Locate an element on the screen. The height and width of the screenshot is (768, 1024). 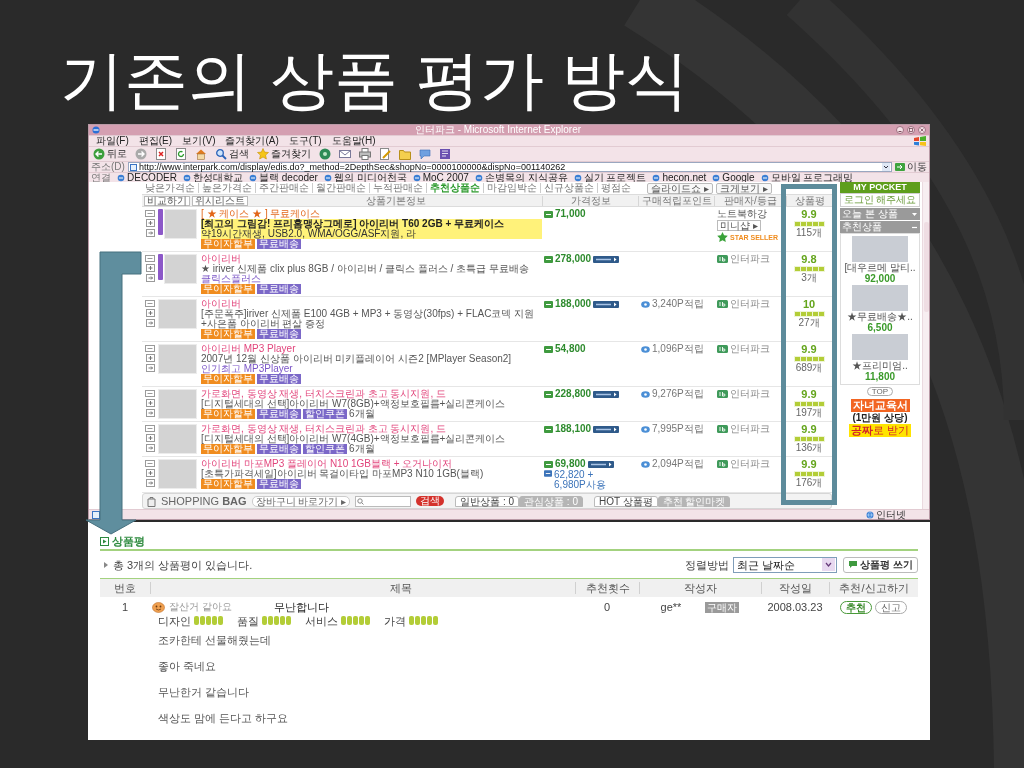
product-name: ★프리미엄.. is located at coordinates (880, 366).